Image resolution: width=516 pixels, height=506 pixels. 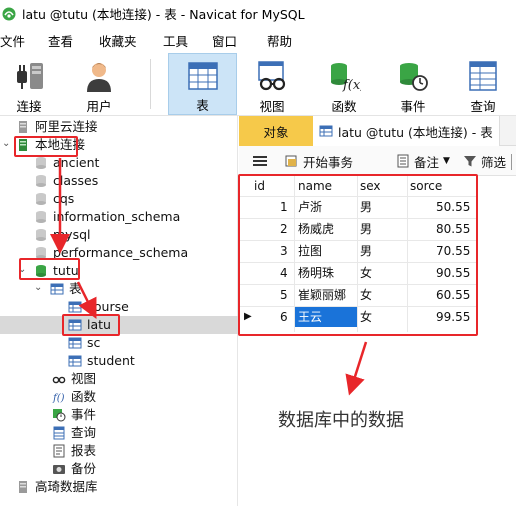 What do you see at coordinates (341, 420) in the screenshot?
I see `annotation-caption: 数据库中的数据` at bounding box center [341, 420].